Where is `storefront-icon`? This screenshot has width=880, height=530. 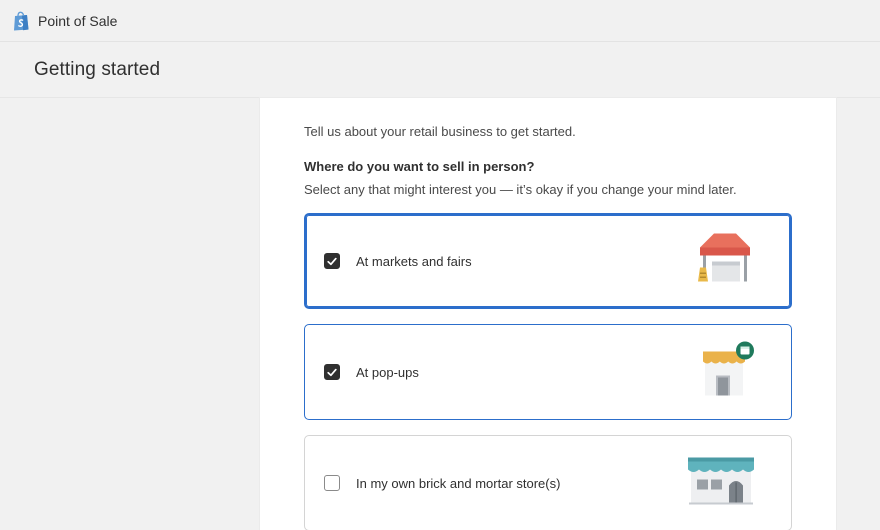 storefront-icon is located at coordinates (721, 483).